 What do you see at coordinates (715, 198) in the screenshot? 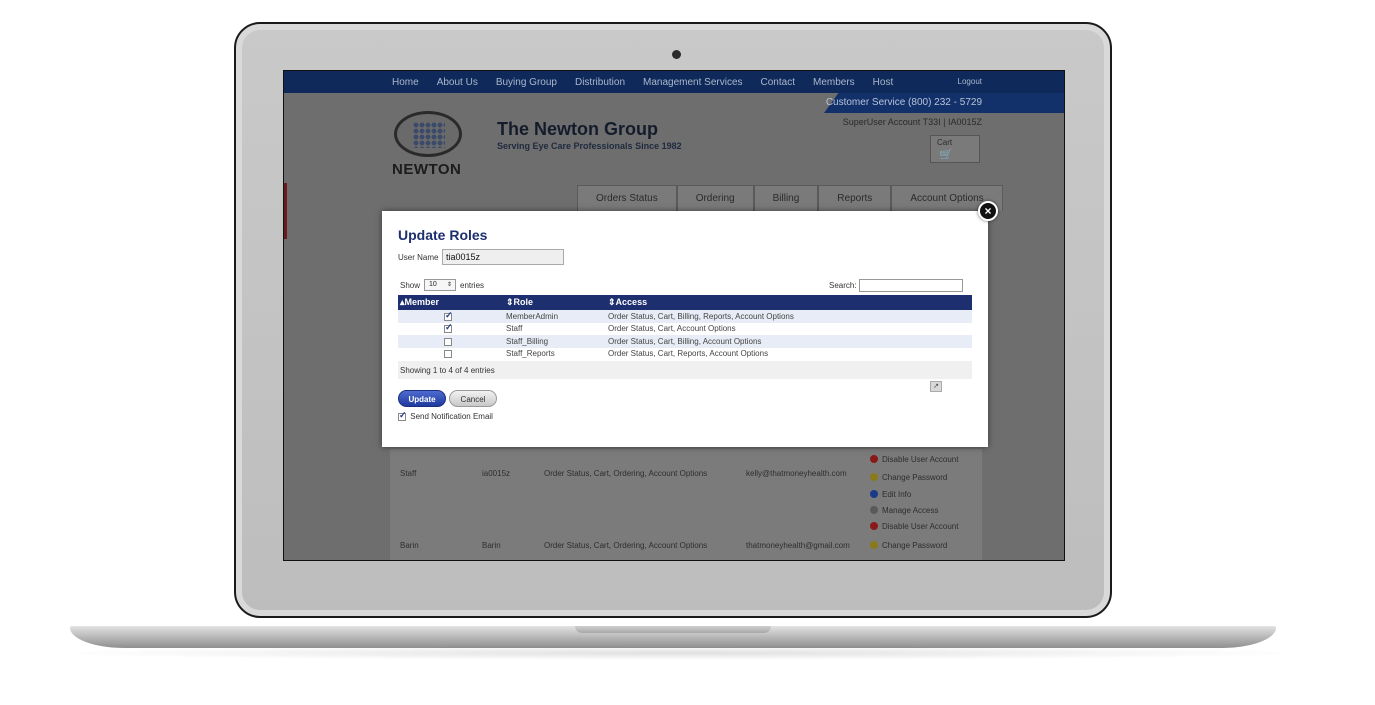
I see `tab-ordering: Ordering` at bounding box center [715, 198].